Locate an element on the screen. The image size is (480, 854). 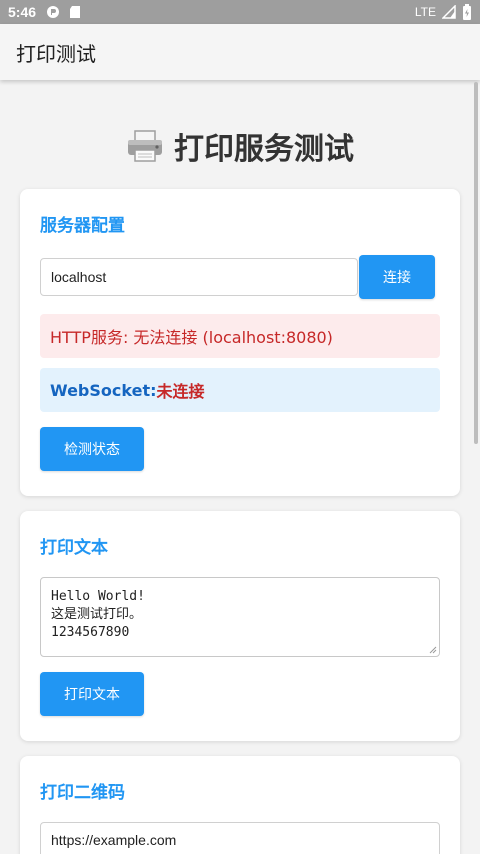
ws-label: WebSocket: is located at coordinates (103, 390).